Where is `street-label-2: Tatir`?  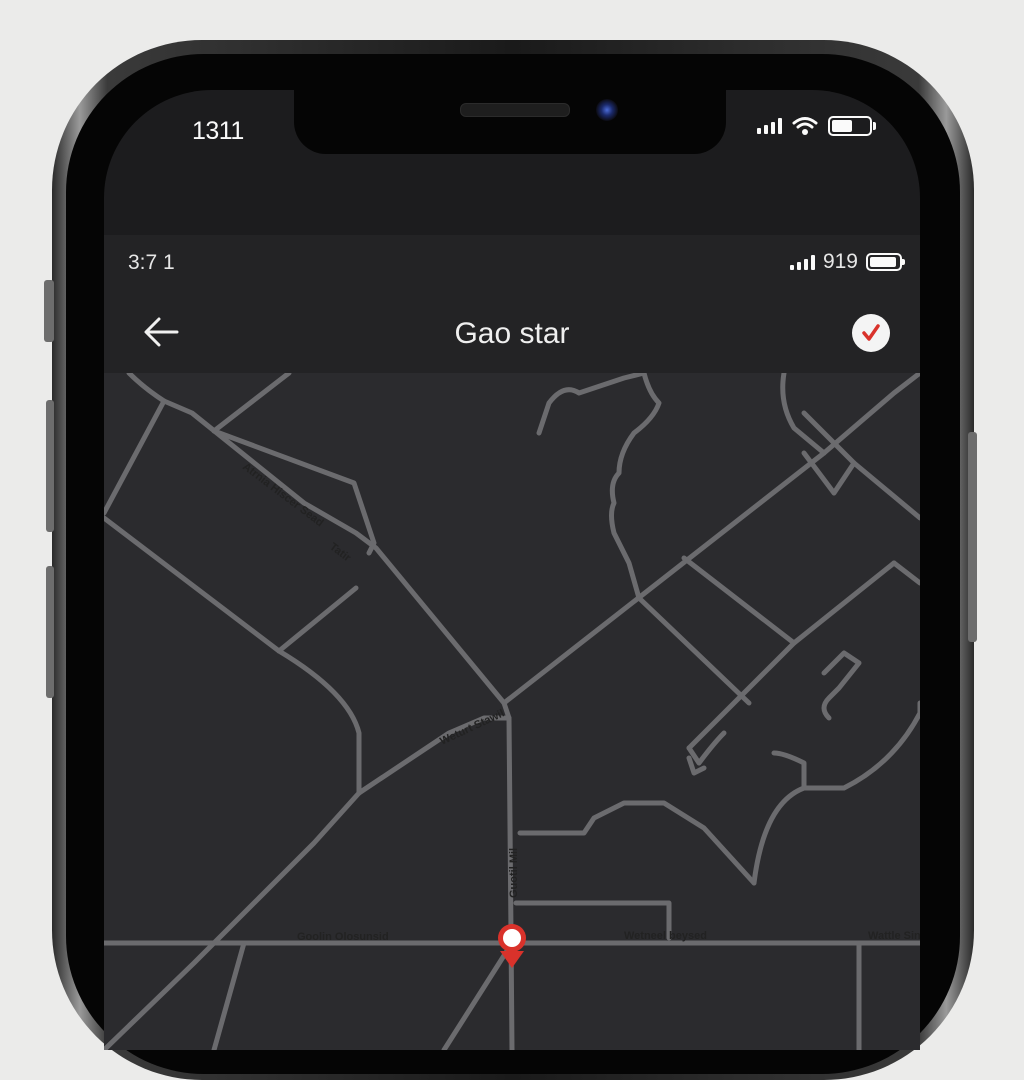
street-label-2: Tatir is located at coordinates (340, 553).